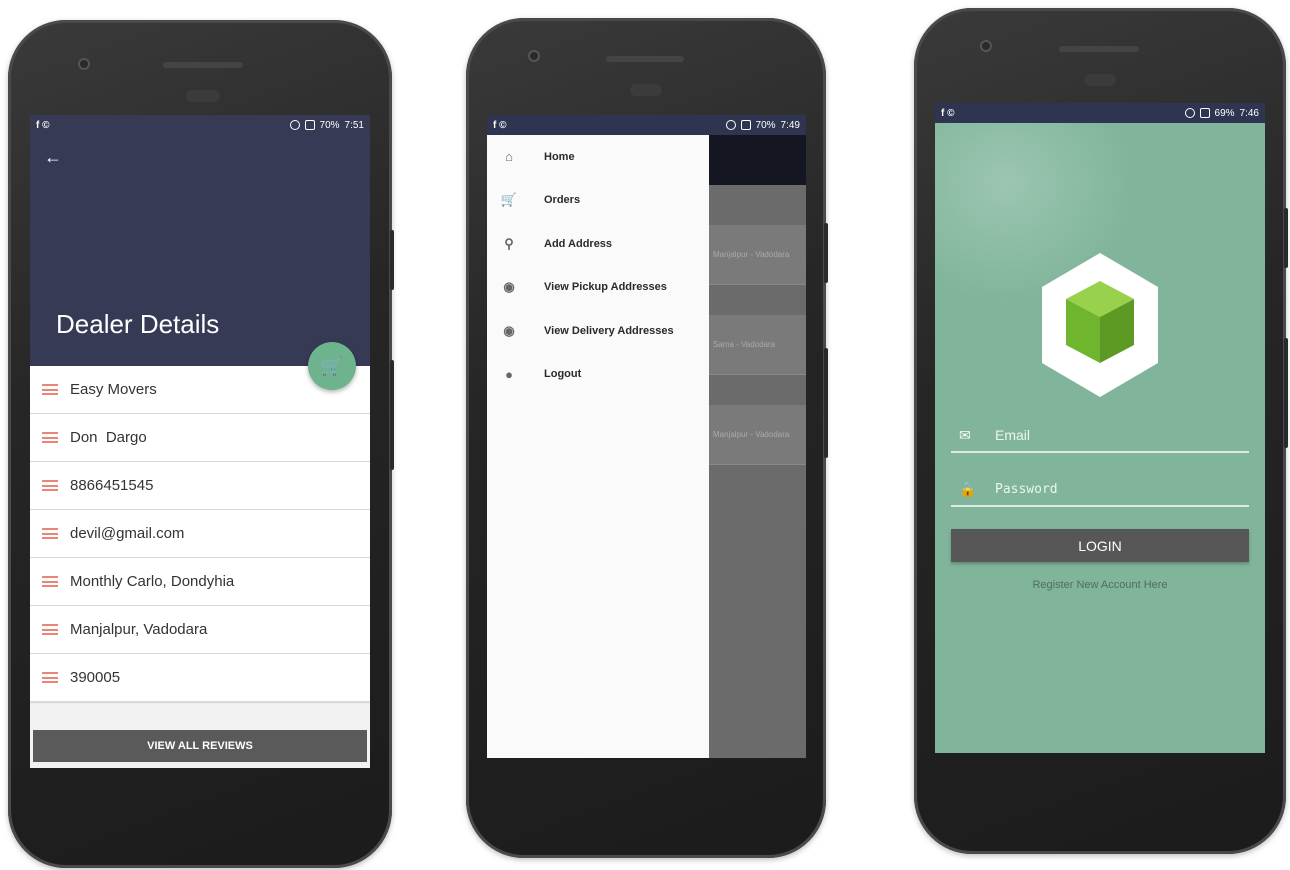 This screenshot has height=870, width=1290. What do you see at coordinates (646, 125) in the screenshot?
I see `status-bar: f © 70% 7:49` at bounding box center [646, 125].